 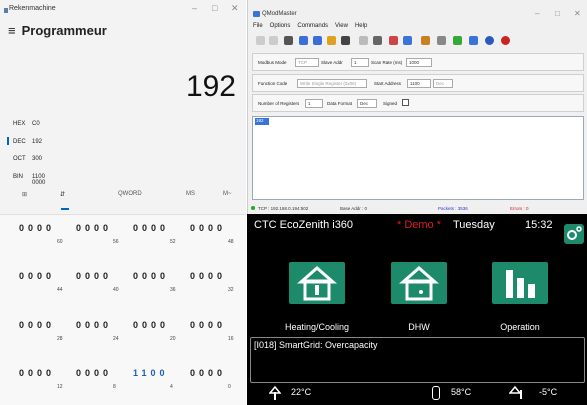 I want to click on menu-view: View, so click(x=341, y=26).